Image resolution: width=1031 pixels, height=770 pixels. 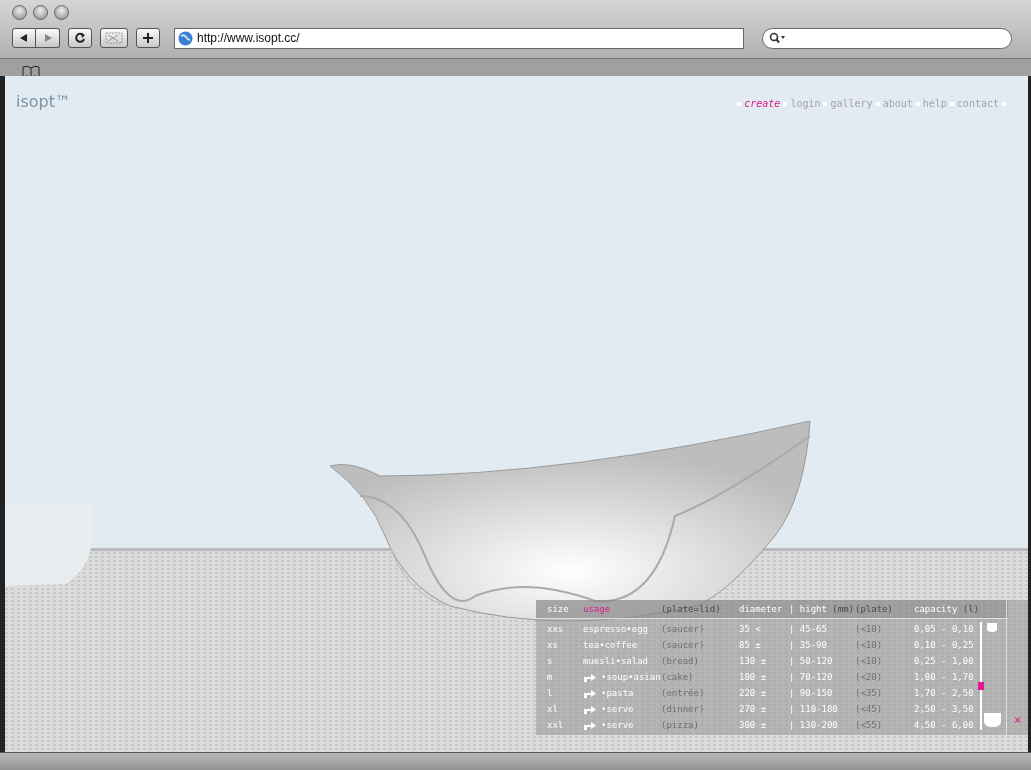 I want to click on table-cell-text: | 50-120, so click(x=811, y=661).